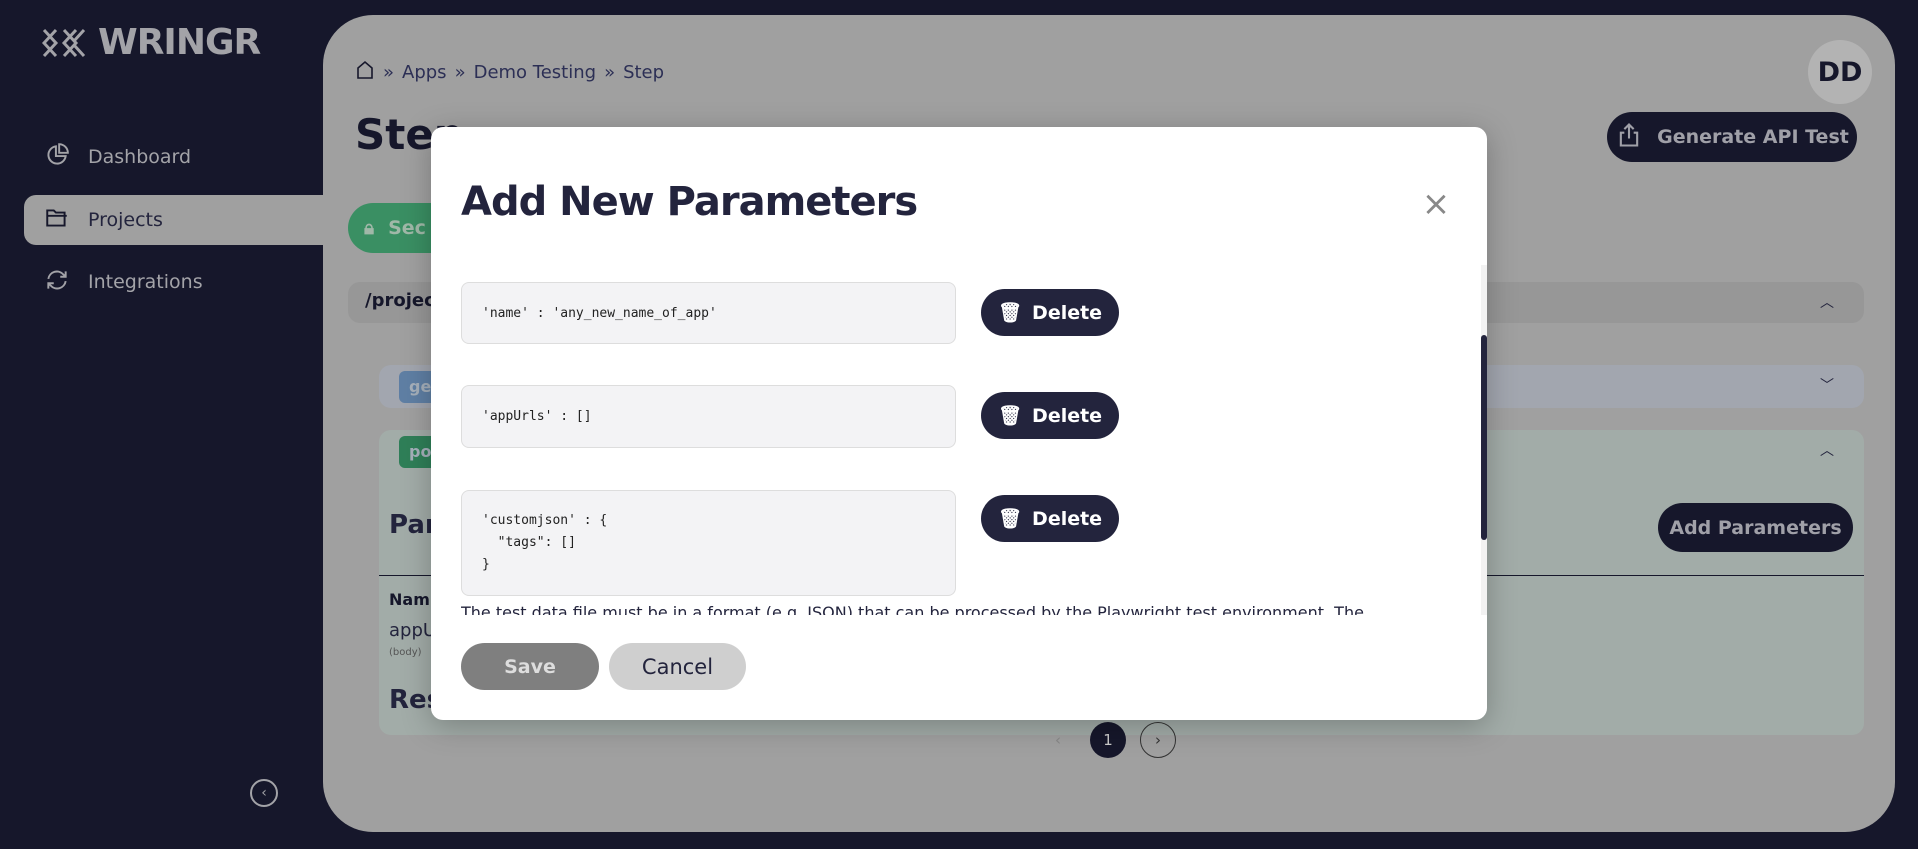 The height and width of the screenshot is (849, 1918). I want to click on logo: WRINGR, so click(151, 42).